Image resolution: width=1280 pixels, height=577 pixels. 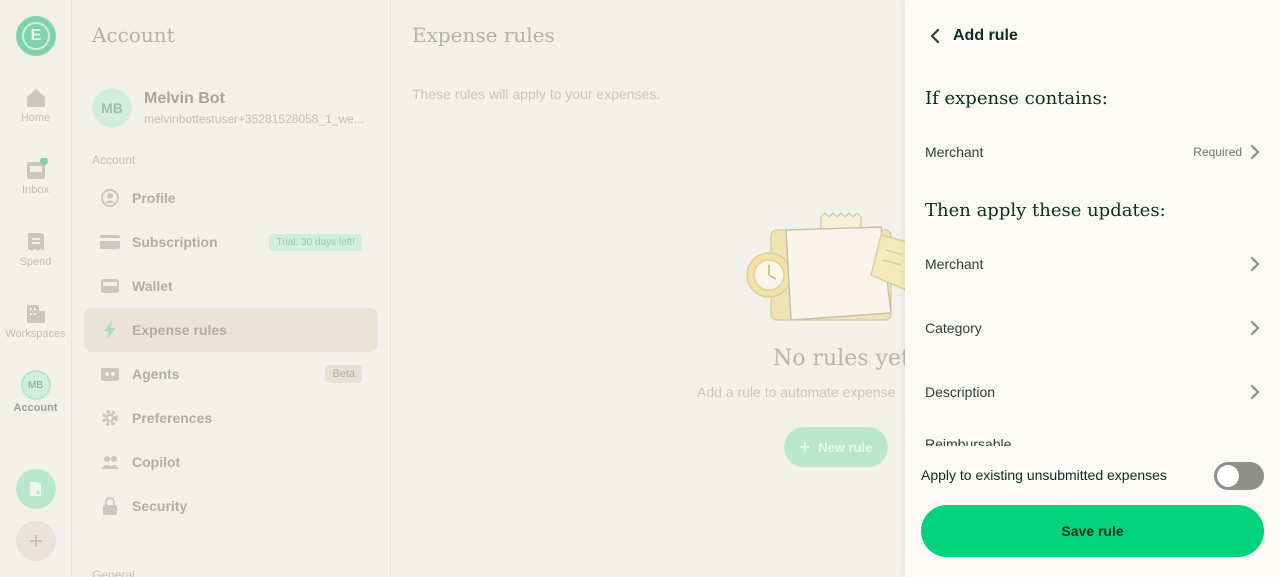 What do you see at coordinates (110, 198) in the screenshot?
I see `user-circle-icon` at bounding box center [110, 198].